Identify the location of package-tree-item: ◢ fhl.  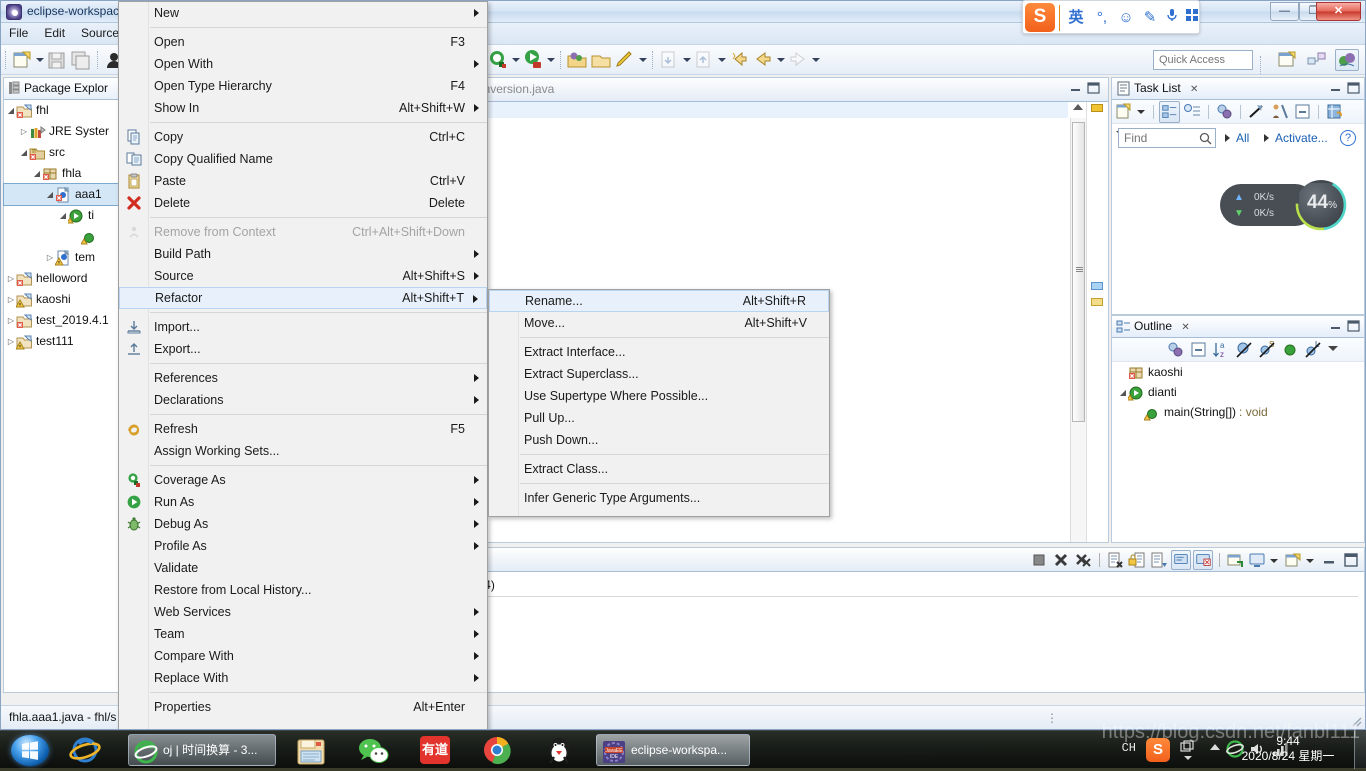
(62, 110).